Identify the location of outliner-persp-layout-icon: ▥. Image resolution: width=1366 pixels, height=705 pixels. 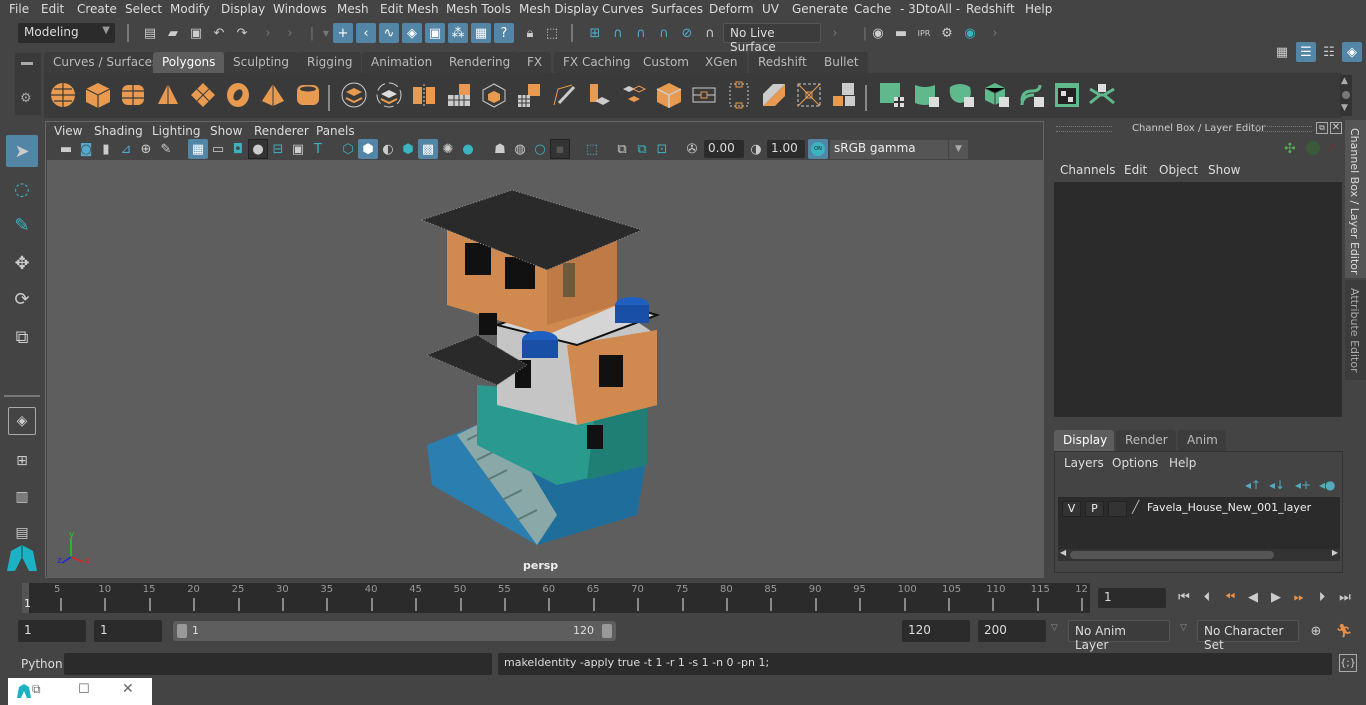
(22, 497).